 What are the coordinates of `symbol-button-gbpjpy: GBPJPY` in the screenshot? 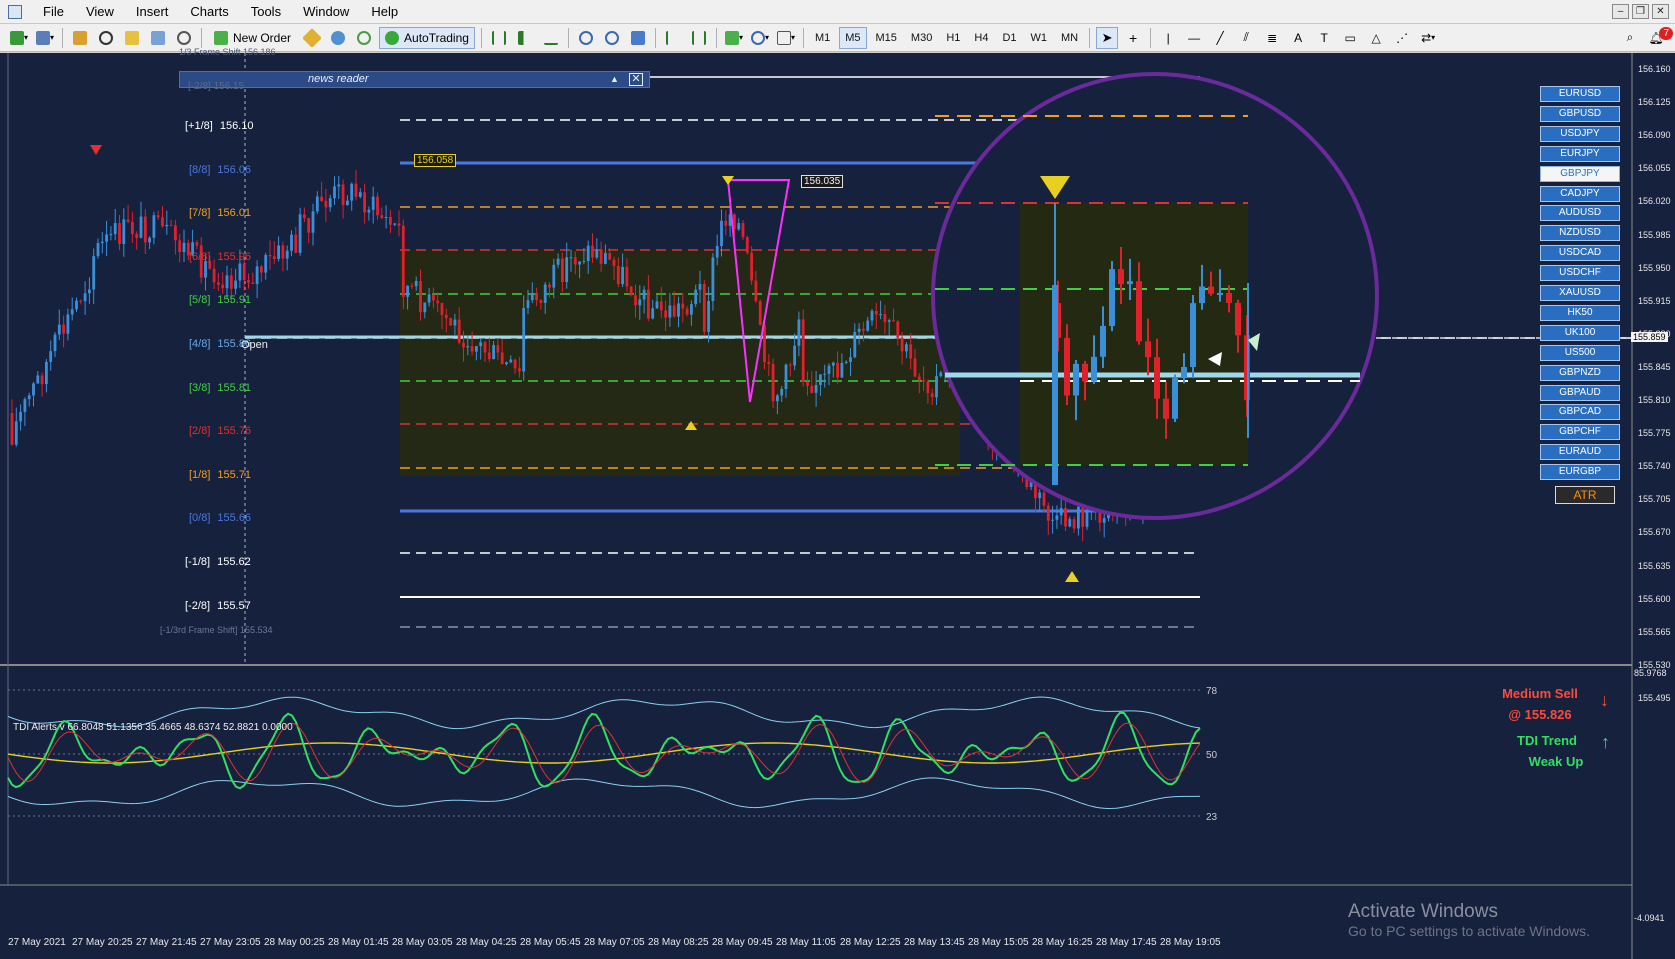 It's located at (1580, 173).